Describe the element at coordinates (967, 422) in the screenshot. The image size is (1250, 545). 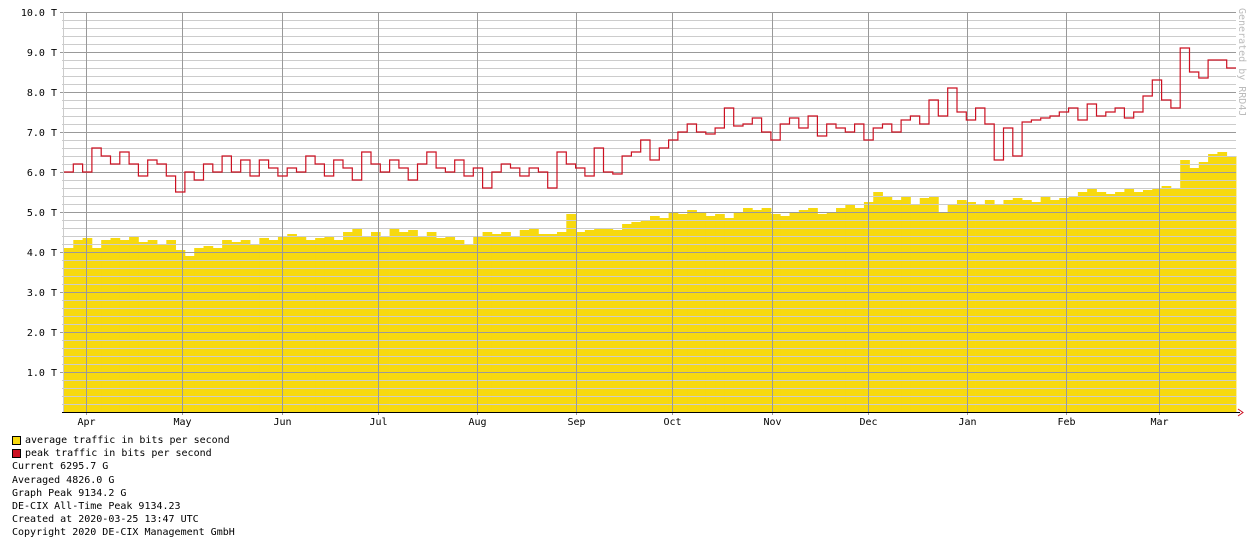
I see `x-tick-label: Jan` at that location.